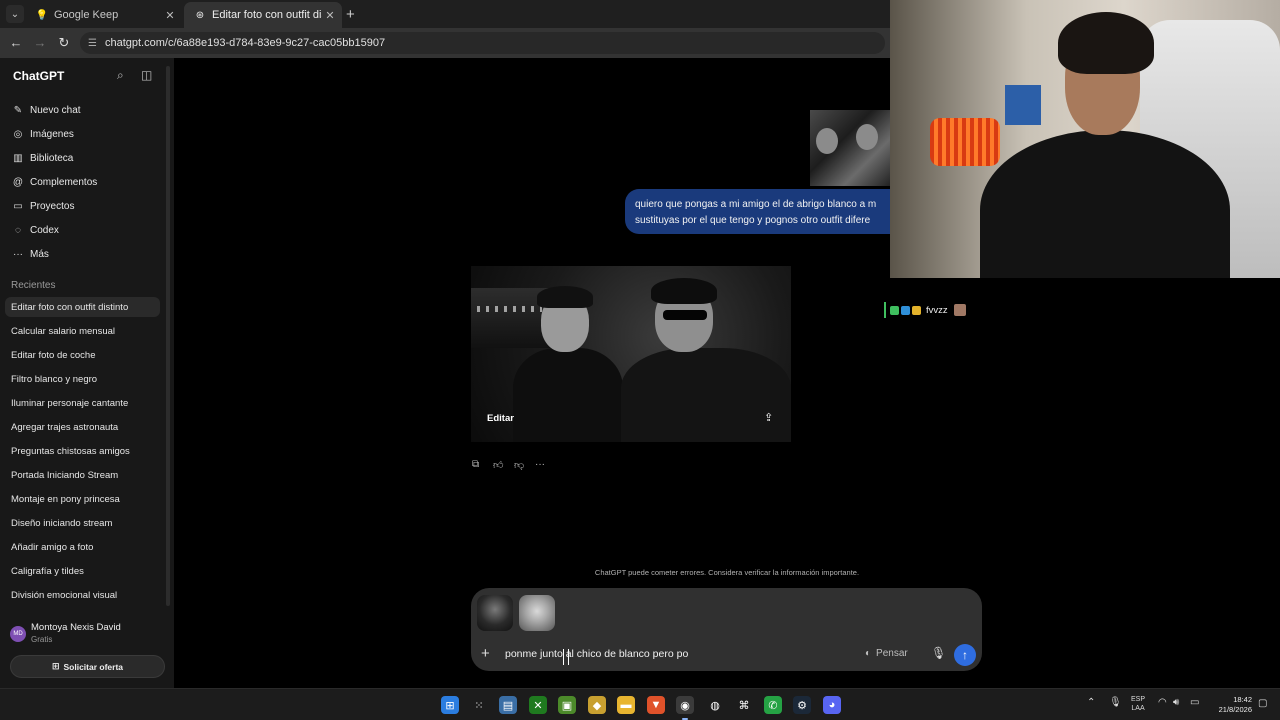  What do you see at coordinates (87, 158) in the screenshot?
I see `sidebar-item-library: ▥ Biblioteca` at bounding box center [87, 158].